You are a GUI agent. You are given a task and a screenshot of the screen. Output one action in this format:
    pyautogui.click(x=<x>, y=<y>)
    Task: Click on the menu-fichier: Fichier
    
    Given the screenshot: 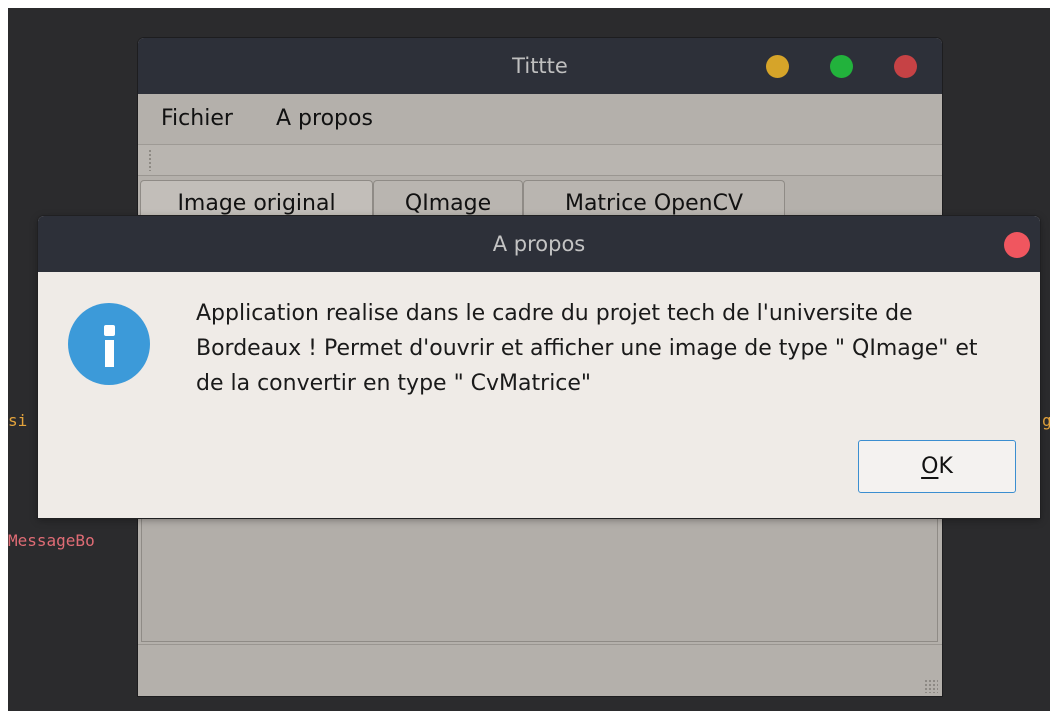 What is the action you would take?
    pyautogui.click(x=197, y=118)
    